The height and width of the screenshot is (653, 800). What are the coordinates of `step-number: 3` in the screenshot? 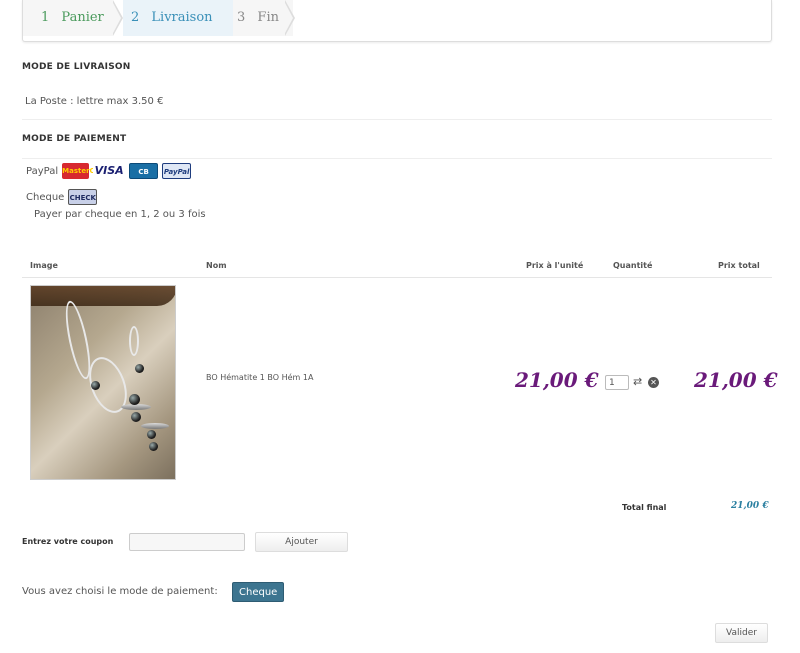 It's located at (241, 17).